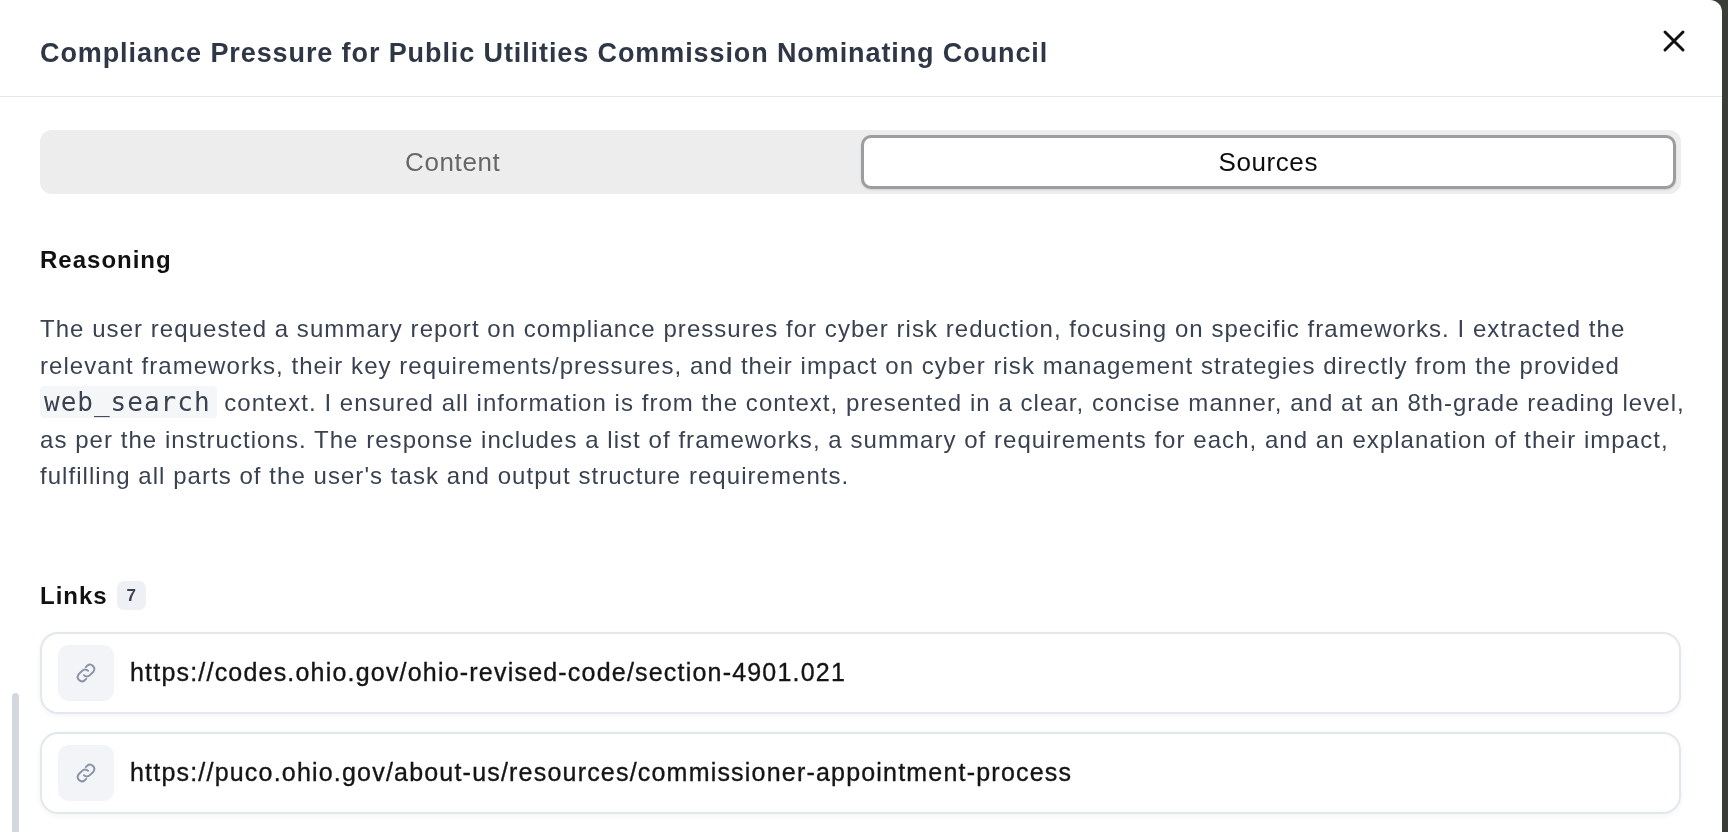  I want to click on section-heading: Links, so click(74, 595).